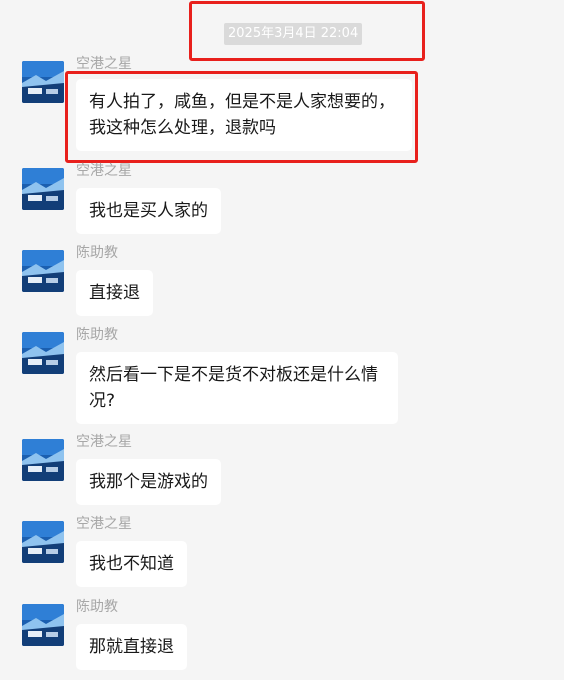 The height and width of the screenshot is (680, 564). What do you see at coordinates (114, 293) in the screenshot?
I see `message-bubble: 直接退` at bounding box center [114, 293].